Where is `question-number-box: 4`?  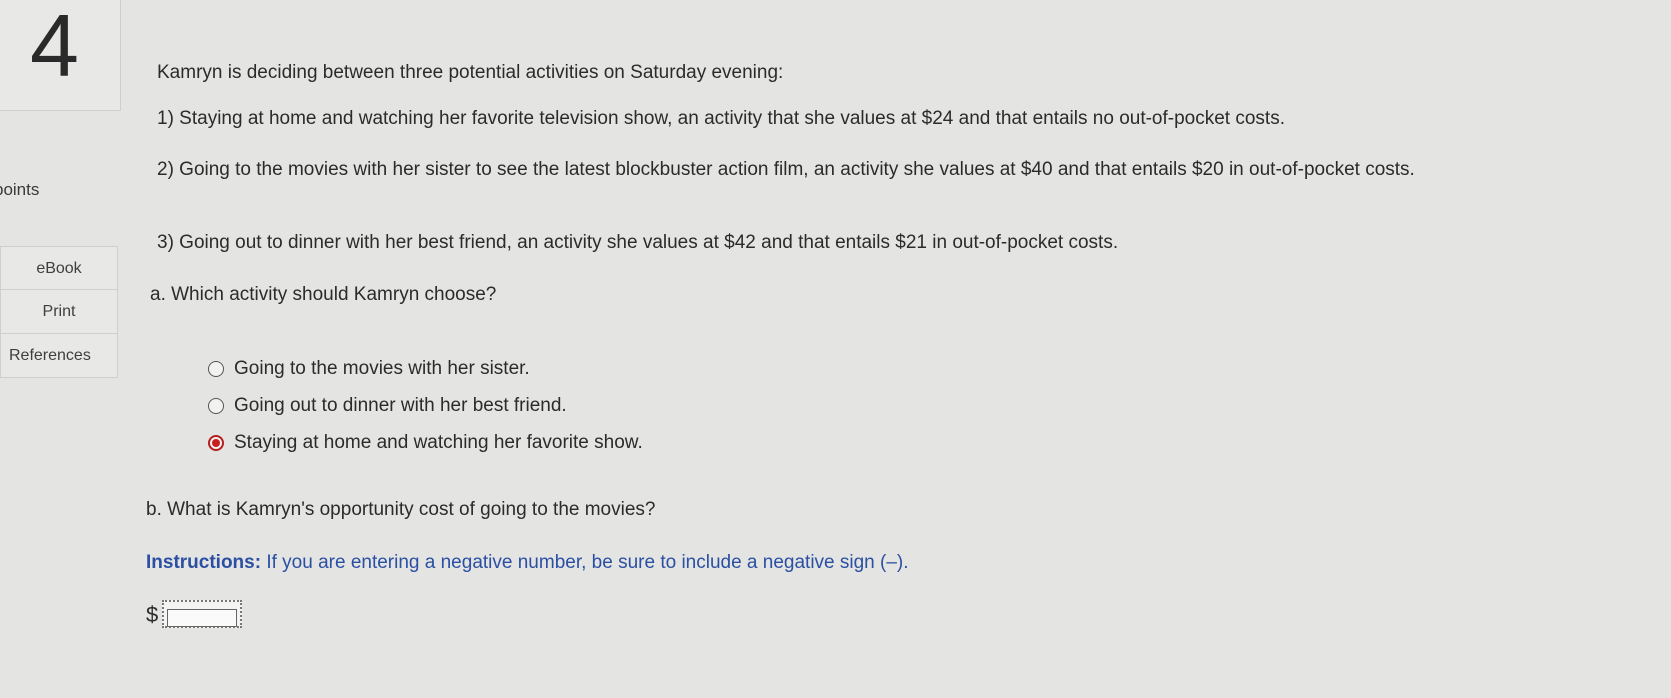
question-number-box: 4 is located at coordinates (60, 55).